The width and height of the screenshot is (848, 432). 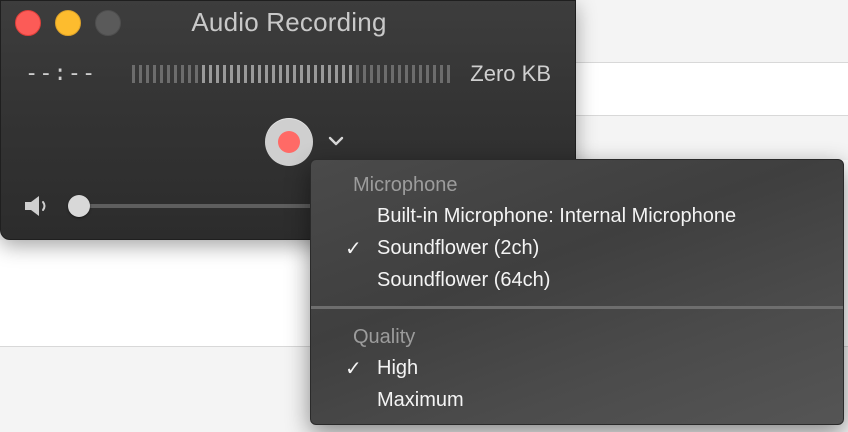 I want to click on volume-slider-knob, so click(x=79, y=206).